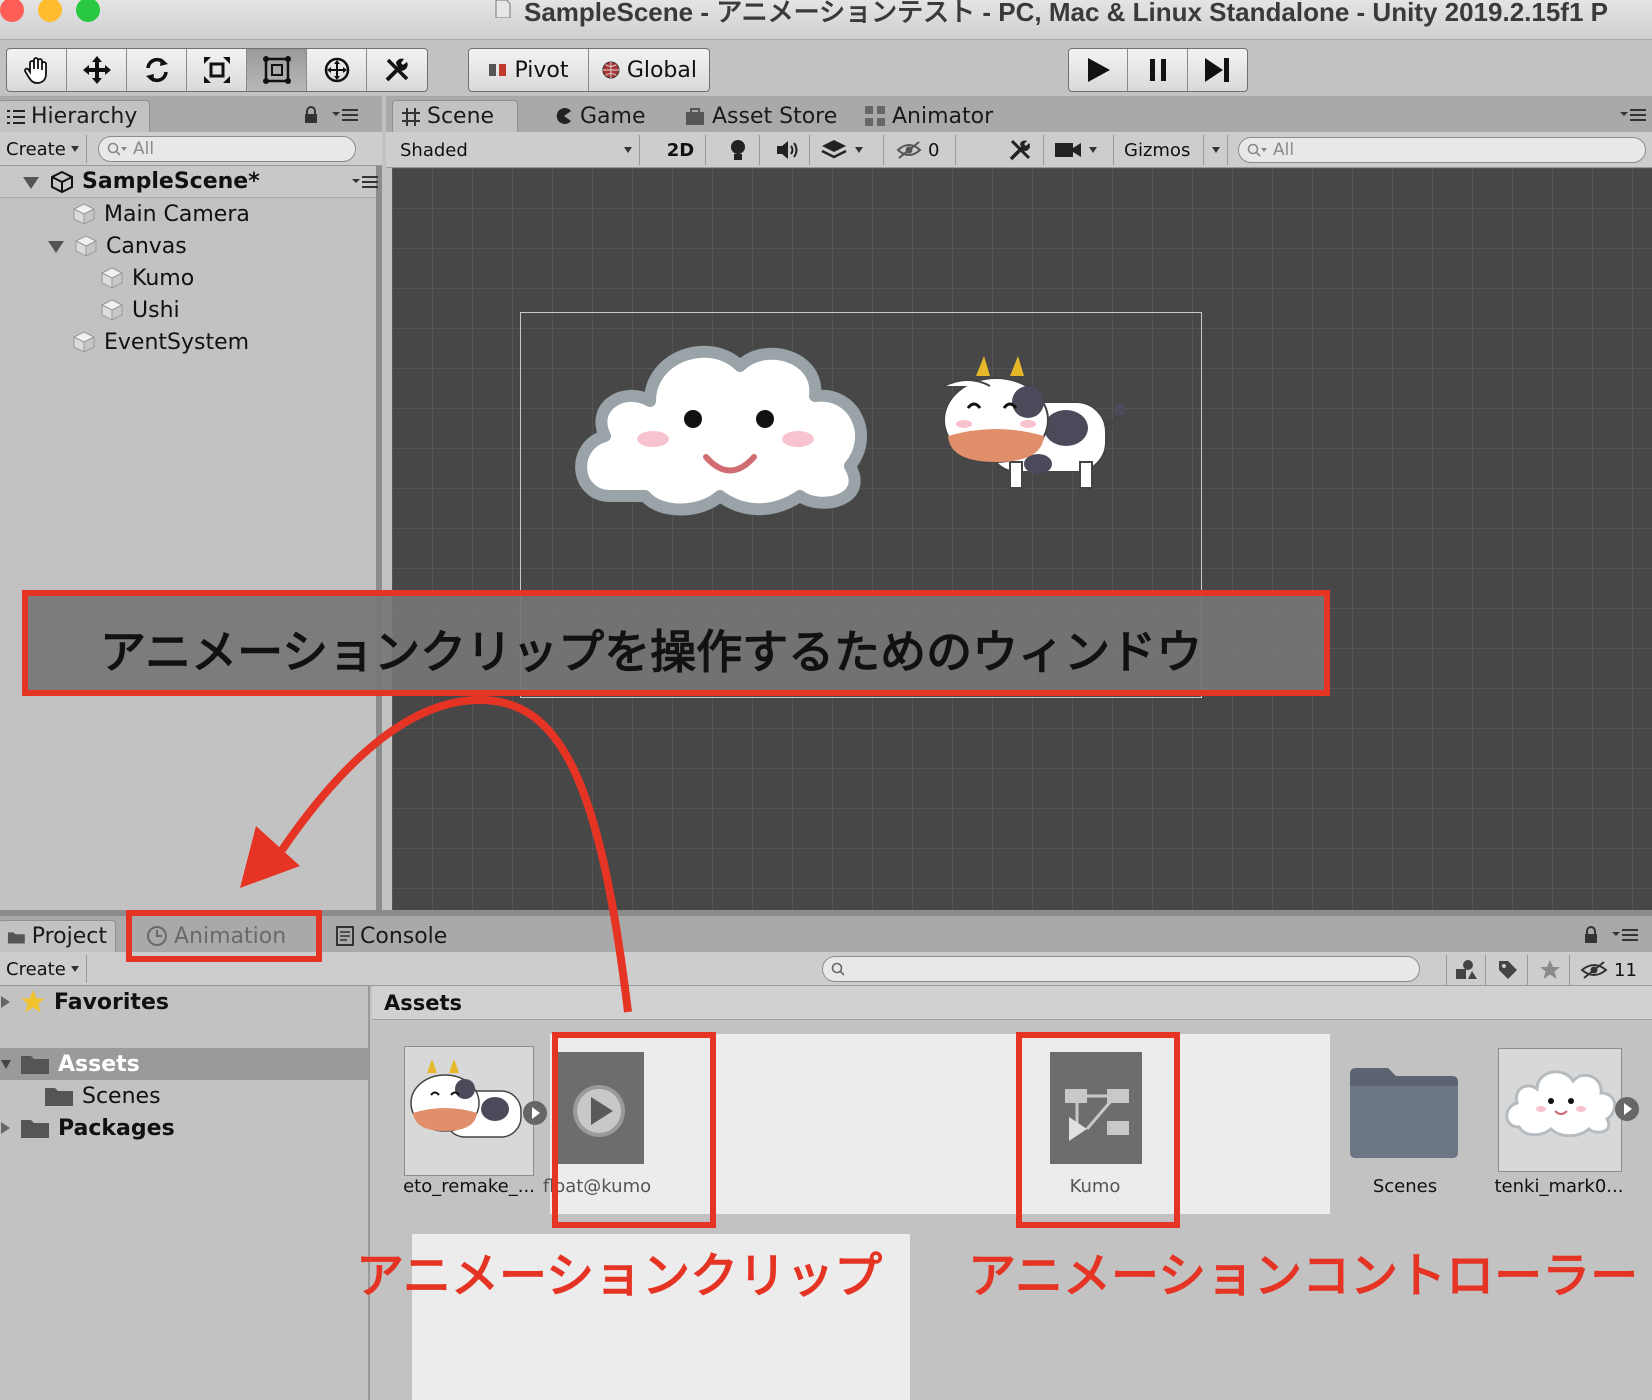 Image resolution: width=1652 pixels, height=1400 pixels. I want to click on annotation-arrow, so click(436, 854).